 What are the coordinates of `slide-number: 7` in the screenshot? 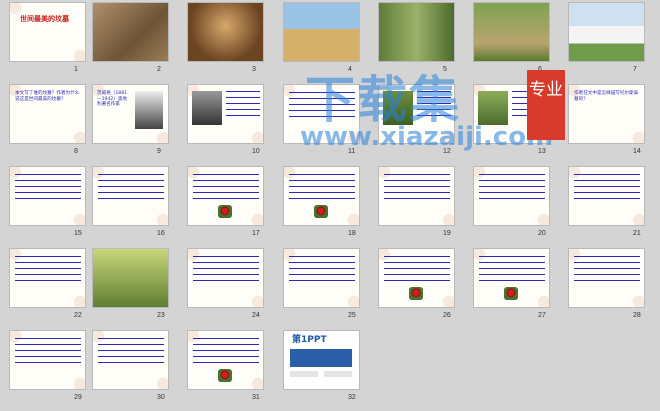 It's located at (635, 69).